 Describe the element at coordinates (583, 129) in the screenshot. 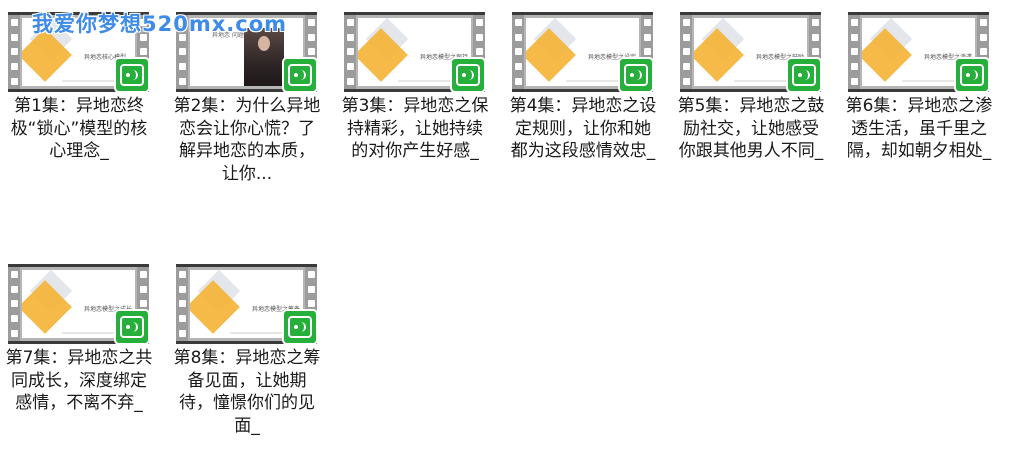

I see `video-filename: 第4集：异地恋之设定规则，让你和她都为这段感情效忠_` at that location.